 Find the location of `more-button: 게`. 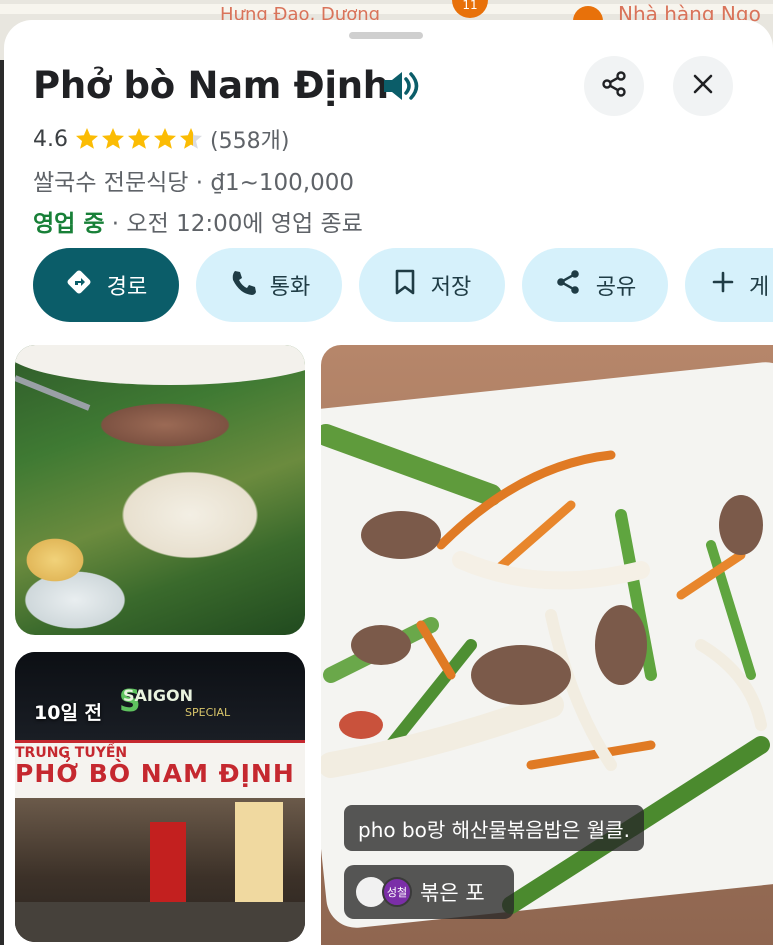

more-button: 게 is located at coordinates (729, 285).